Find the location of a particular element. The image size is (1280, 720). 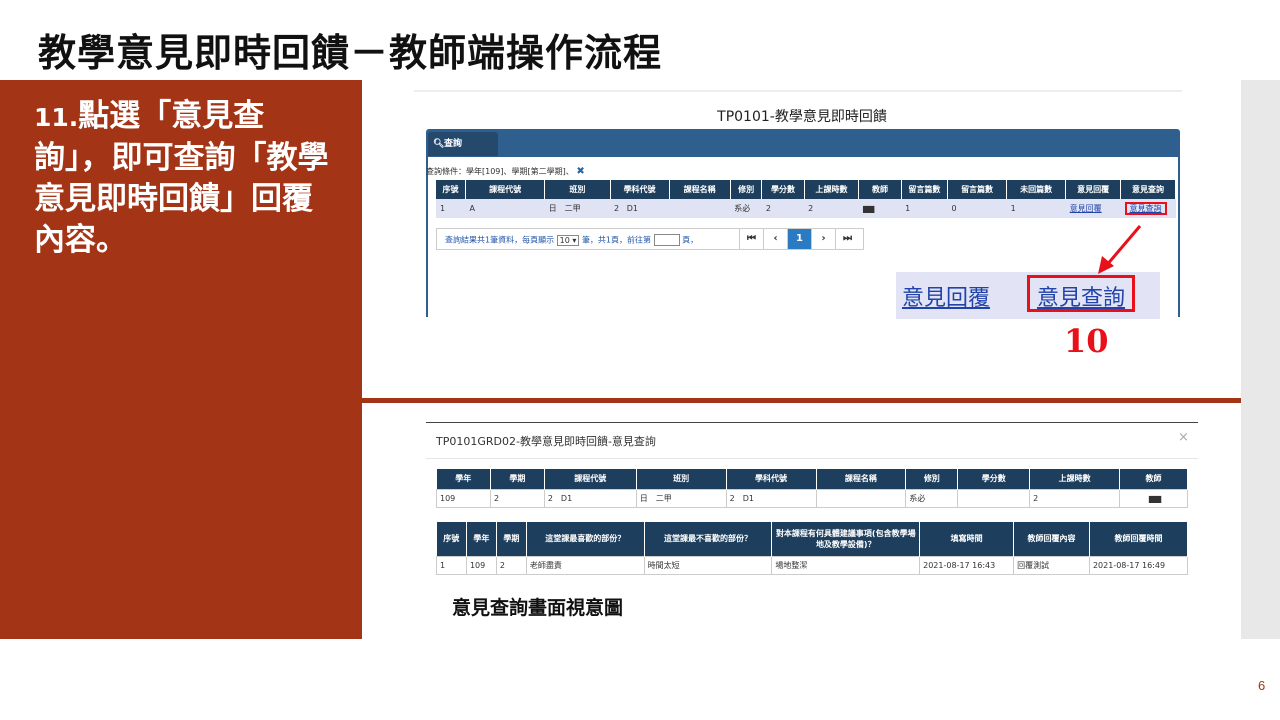

subject-code: D1 is located at coordinates (632, 208).